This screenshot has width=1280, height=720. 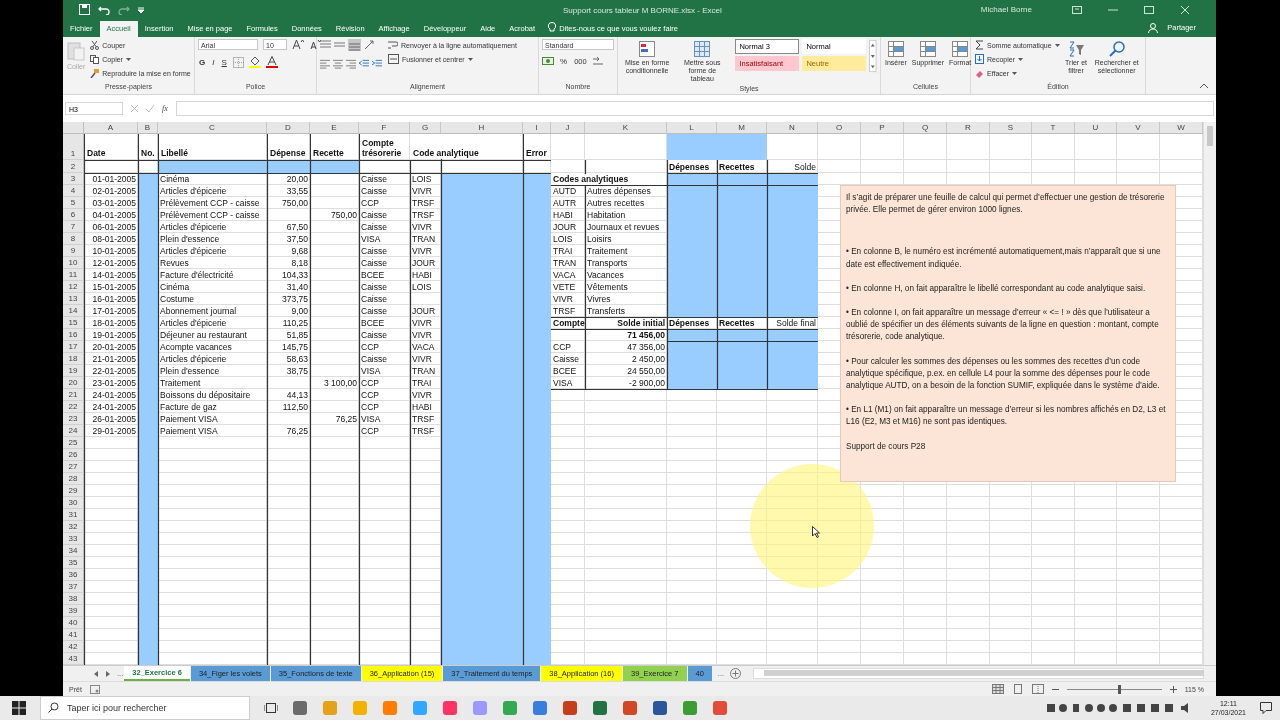 What do you see at coordinates (564, 61) in the screenshot?
I see `percent-button: %` at bounding box center [564, 61].